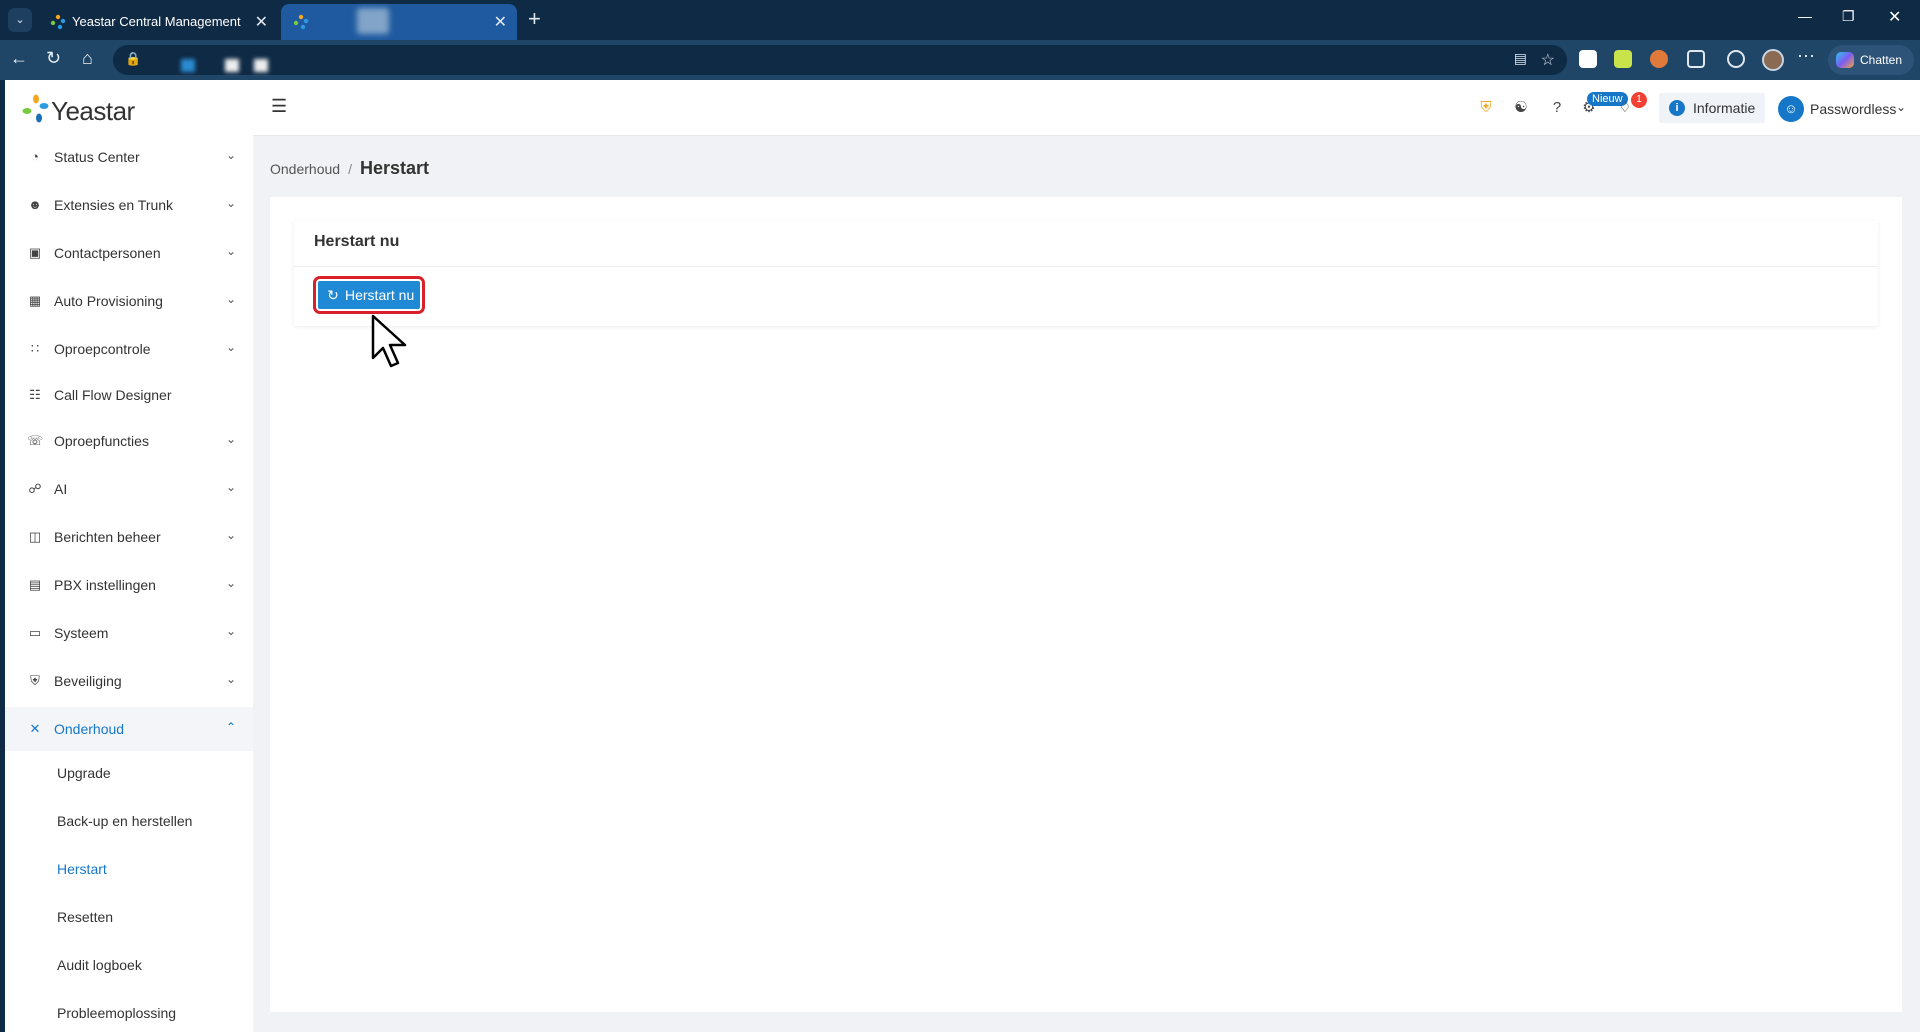  I want to click on breadcrumb-parent: Onderhoud, so click(305, 169).